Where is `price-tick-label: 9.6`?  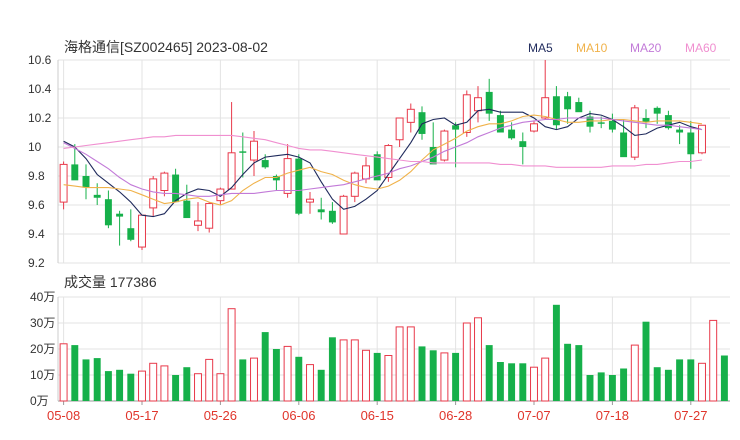
price-tick-label: 9.6 is located at coordinates (36, 205).